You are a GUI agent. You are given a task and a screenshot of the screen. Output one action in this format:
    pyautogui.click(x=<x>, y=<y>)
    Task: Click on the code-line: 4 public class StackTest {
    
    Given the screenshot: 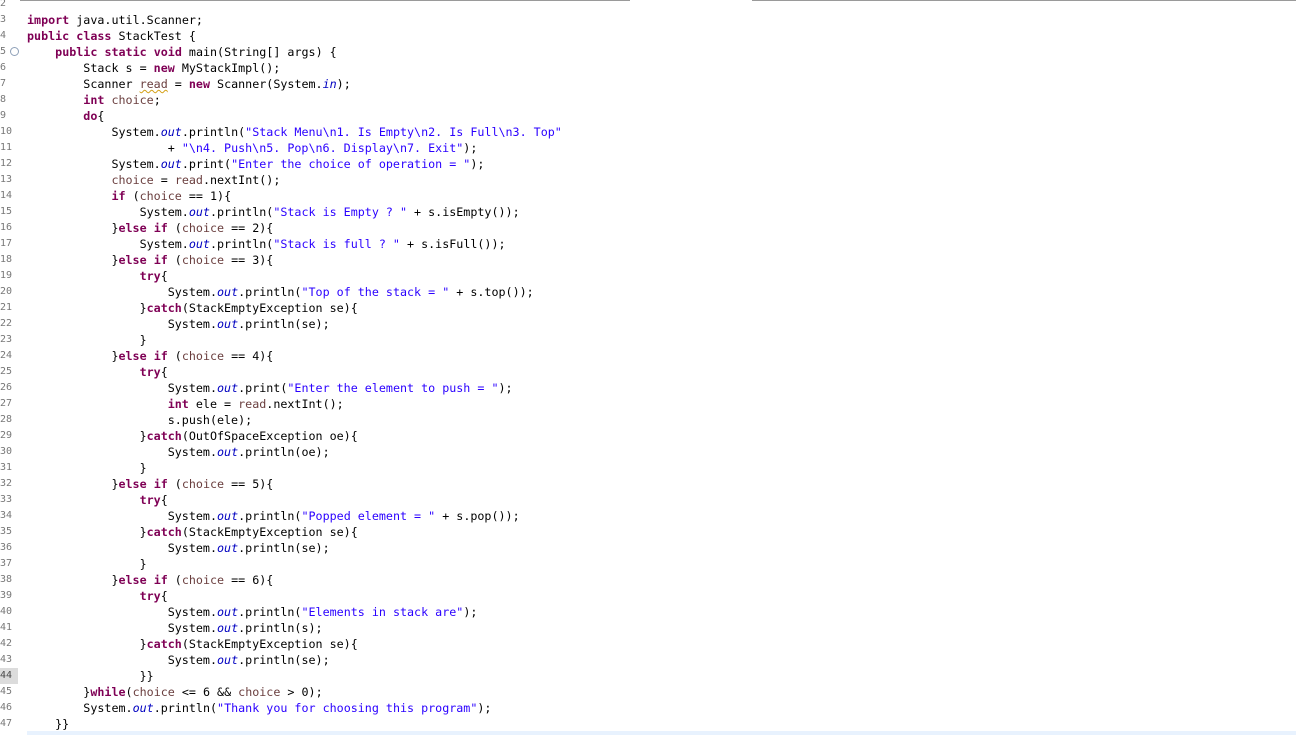 What is the action you would take?
    pyautogui.click(x=648, y=36)
    